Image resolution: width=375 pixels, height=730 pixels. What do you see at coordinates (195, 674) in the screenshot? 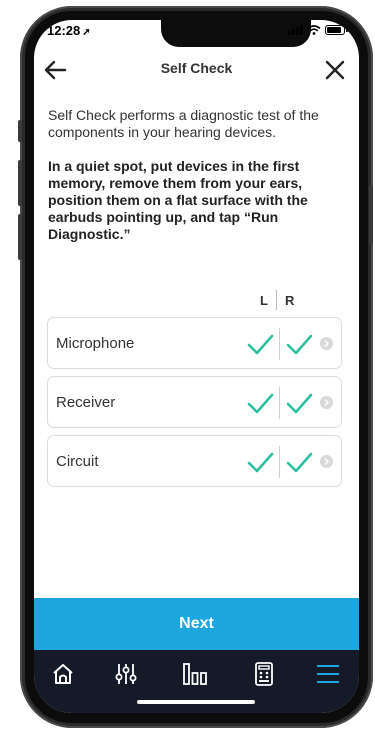
I see `bars-icon` at bounding box center [195, 674].